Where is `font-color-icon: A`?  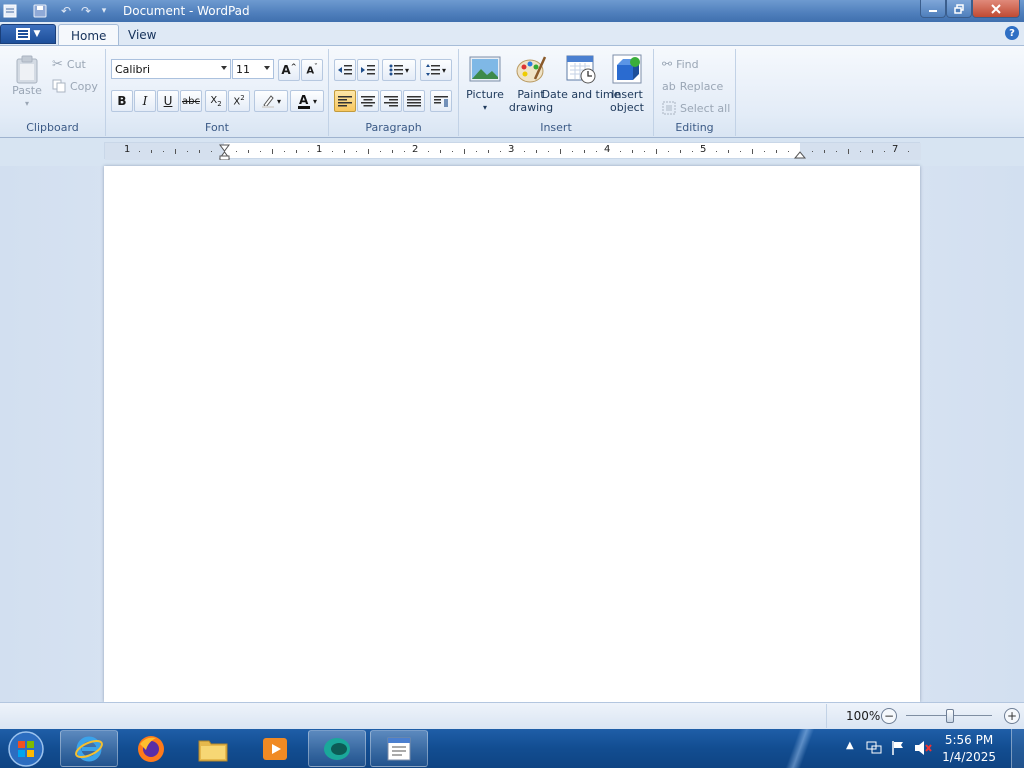 font-color-icon: A is located at coordinates (303, 101).